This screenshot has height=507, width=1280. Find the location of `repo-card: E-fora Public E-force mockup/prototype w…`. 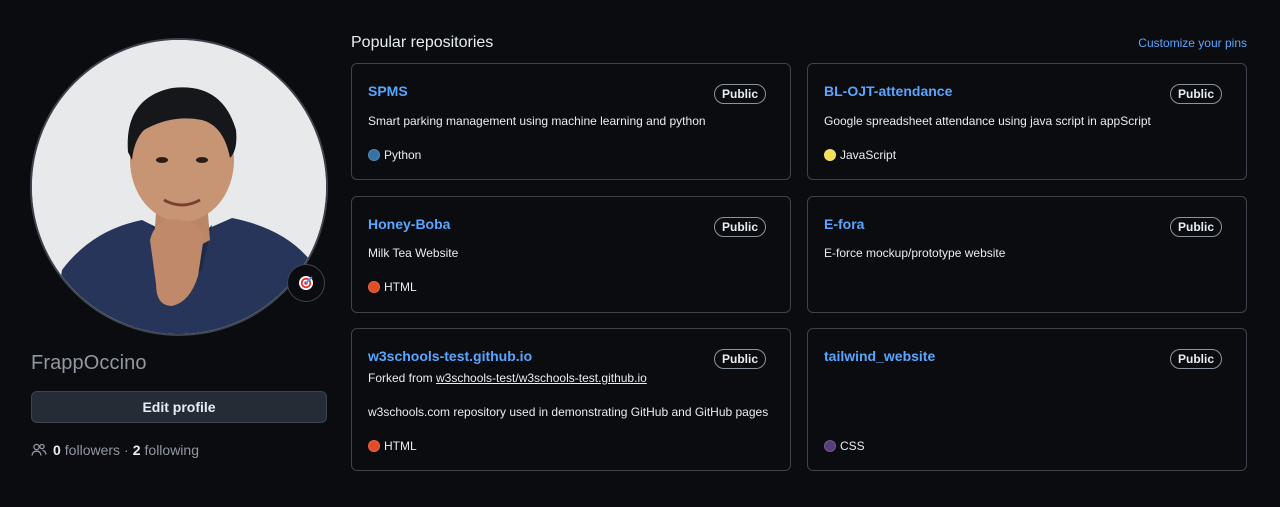

repo-card: E-fora Public E-force mockup/prototype w… is located at coordinates (1027, 254).